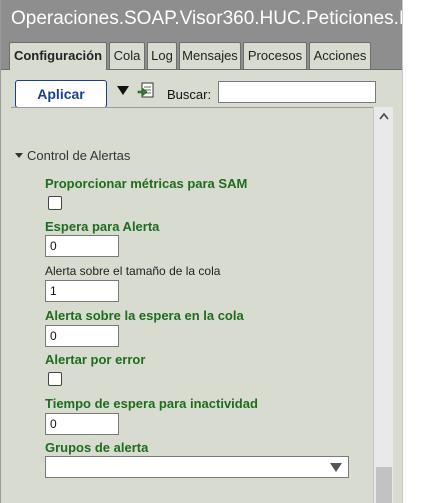 The width and height of the screenshot is (421, 503). What do you see at coordinates (411, 251) in the screenshot?
I see `outer-scroll-track` at bounding box center [411, 251].